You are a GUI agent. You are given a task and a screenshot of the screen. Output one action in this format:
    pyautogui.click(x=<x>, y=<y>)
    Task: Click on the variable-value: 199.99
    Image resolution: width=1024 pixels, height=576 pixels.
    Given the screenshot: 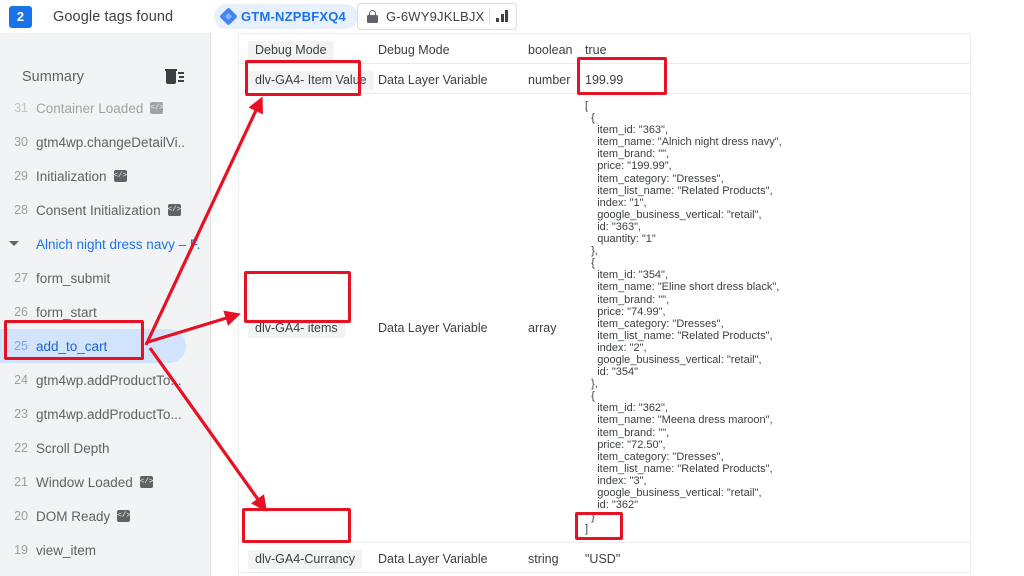 What is the action you would take?
    pyautogui.click(x=604, y=80)
    